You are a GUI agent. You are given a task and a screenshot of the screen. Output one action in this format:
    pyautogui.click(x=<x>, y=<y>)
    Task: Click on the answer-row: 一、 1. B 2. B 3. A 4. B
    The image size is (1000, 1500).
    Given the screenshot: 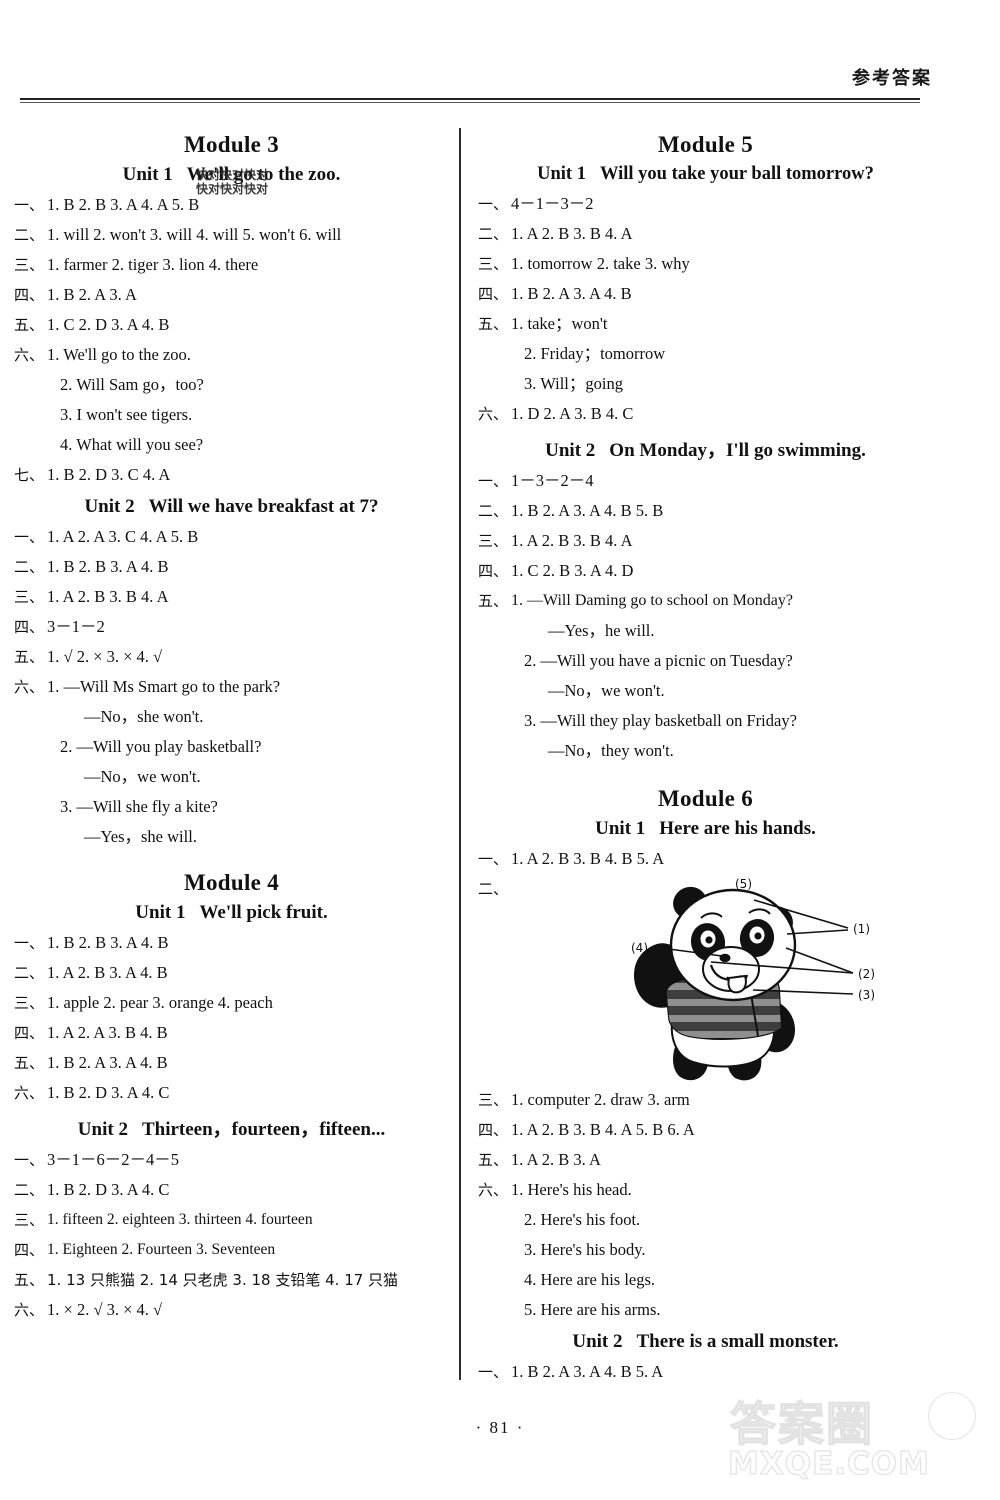 What is the action you would take?
    pyautogui.click(x=231, y=943)
    